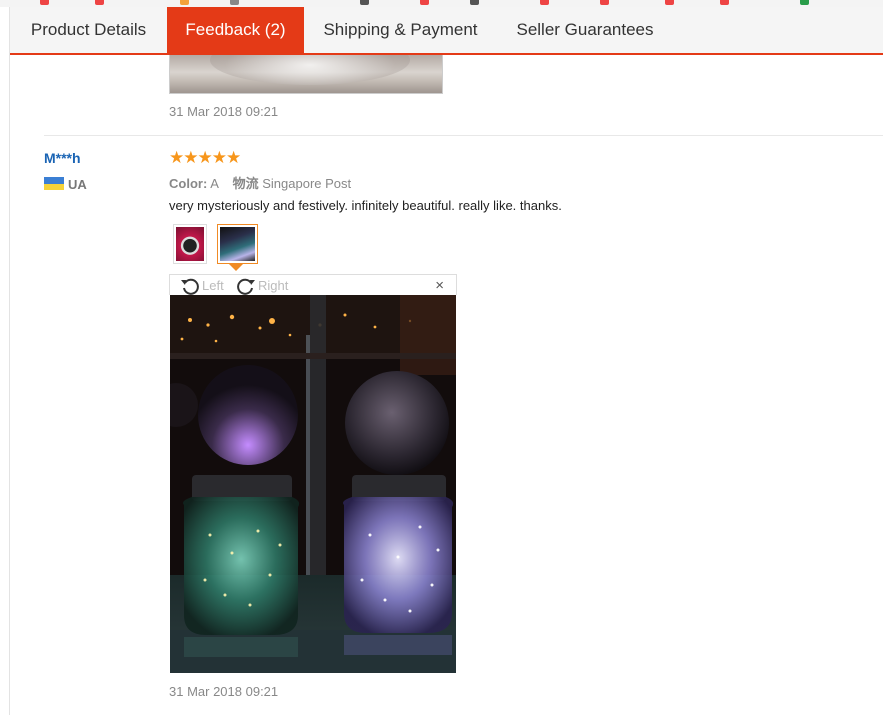 The height and width of the screenshot is (715, 883). I want to click on content-border, so click(9, 361).